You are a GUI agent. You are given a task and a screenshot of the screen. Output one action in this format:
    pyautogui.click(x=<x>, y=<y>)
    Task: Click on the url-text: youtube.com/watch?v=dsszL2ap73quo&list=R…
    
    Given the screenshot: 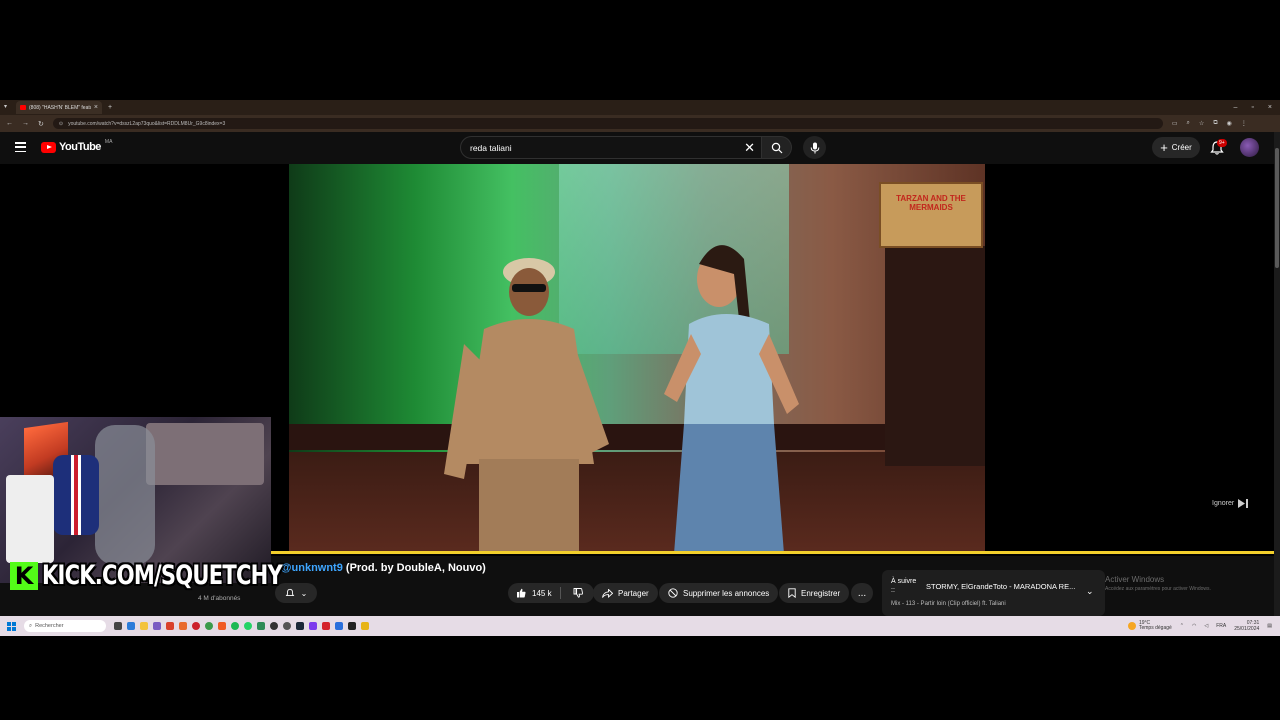 What is the action you would take?
    pyautogui.click(x=147, y=123)
    